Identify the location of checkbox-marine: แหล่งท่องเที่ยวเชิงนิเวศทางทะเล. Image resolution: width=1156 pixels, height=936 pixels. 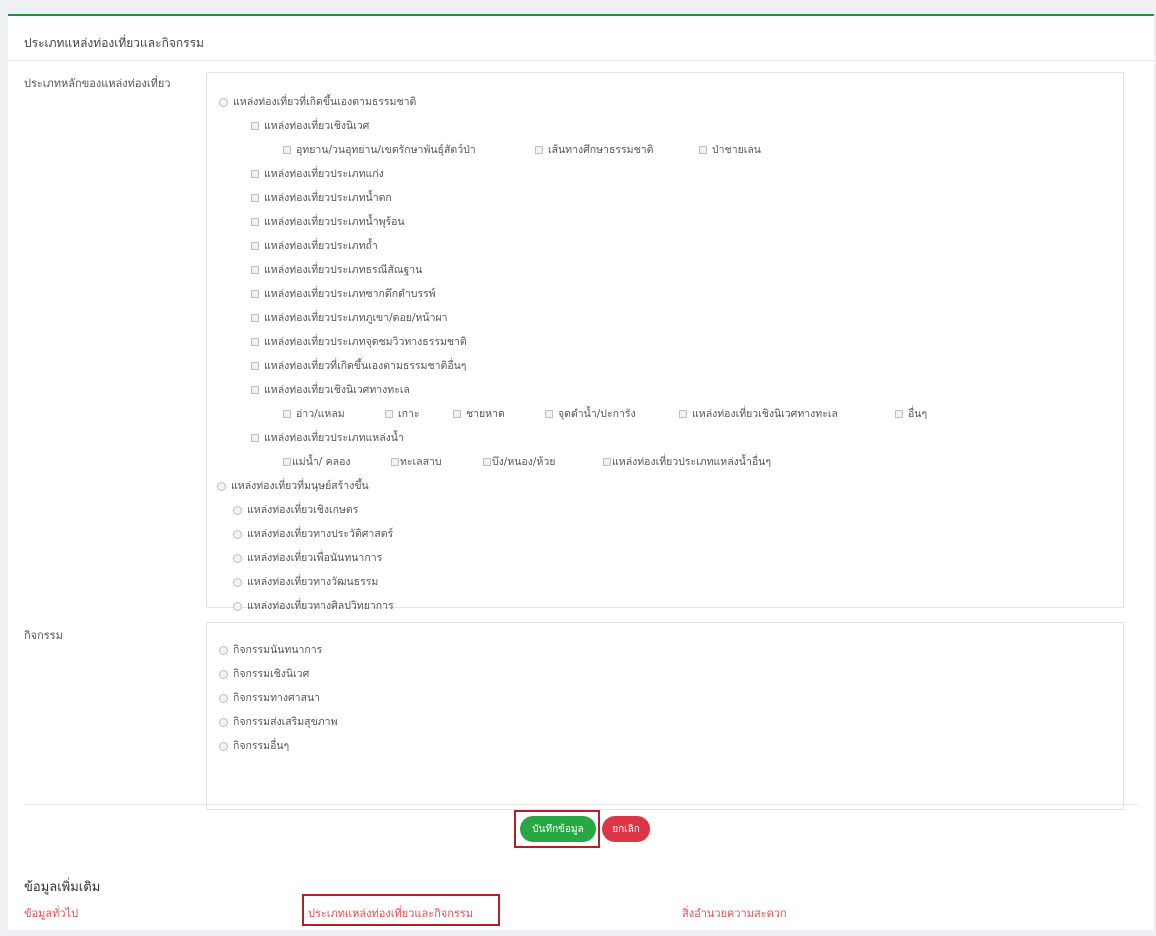
(330, 390).